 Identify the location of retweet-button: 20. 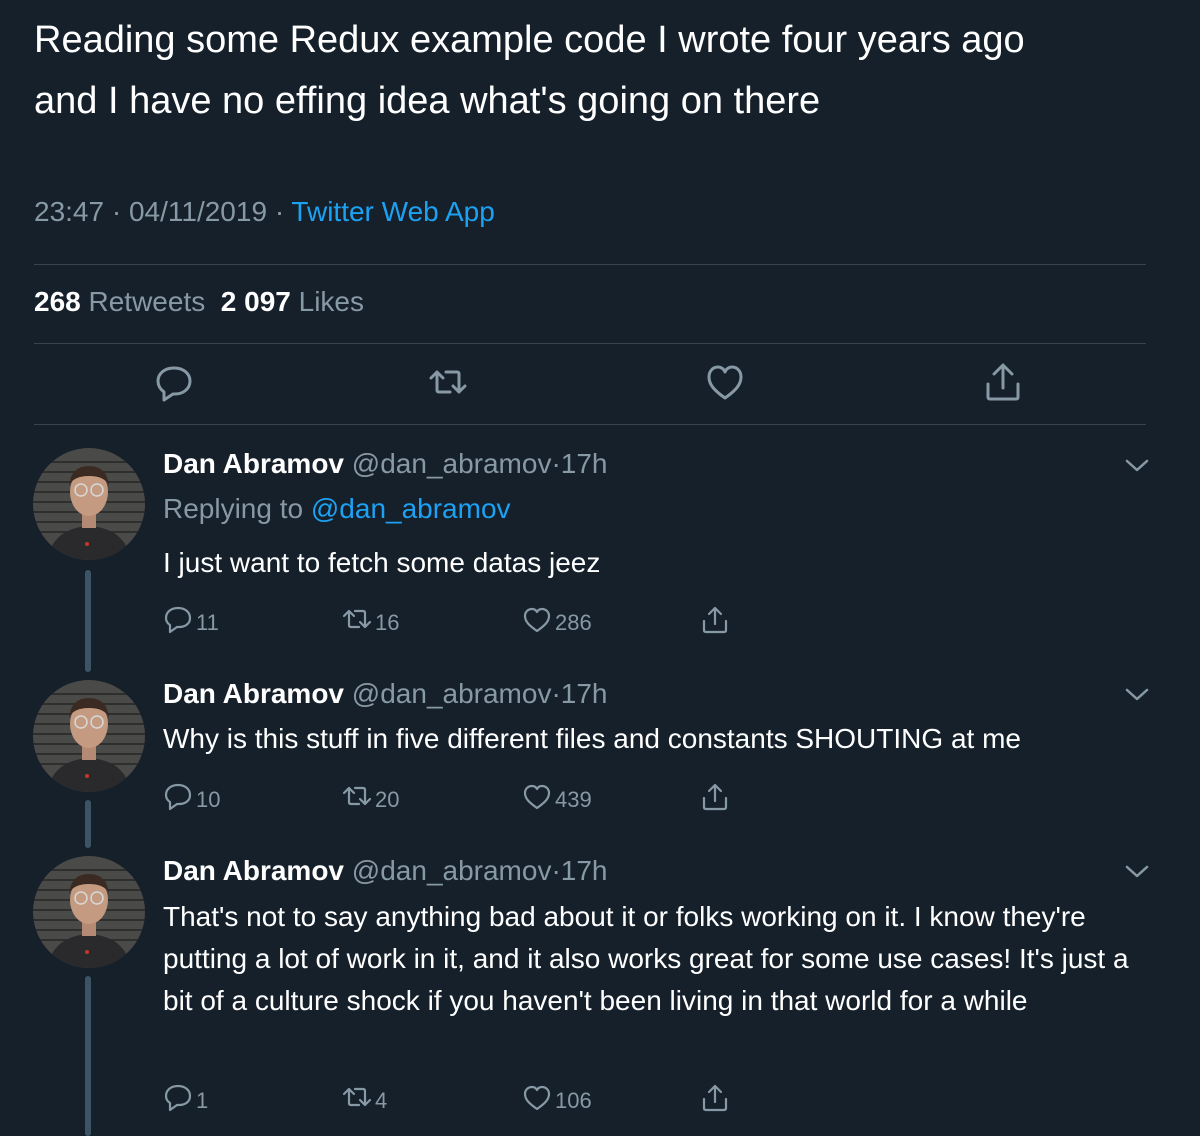
(370, 793).